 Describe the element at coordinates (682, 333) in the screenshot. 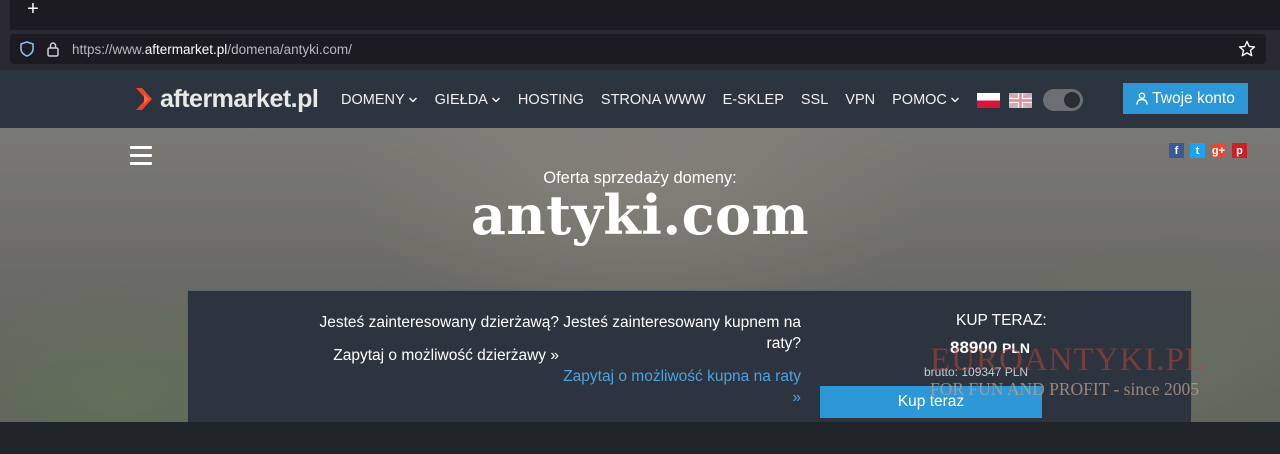

I see `installment-question: Jesteś zainteresowany kupnem na raty?` at that location.